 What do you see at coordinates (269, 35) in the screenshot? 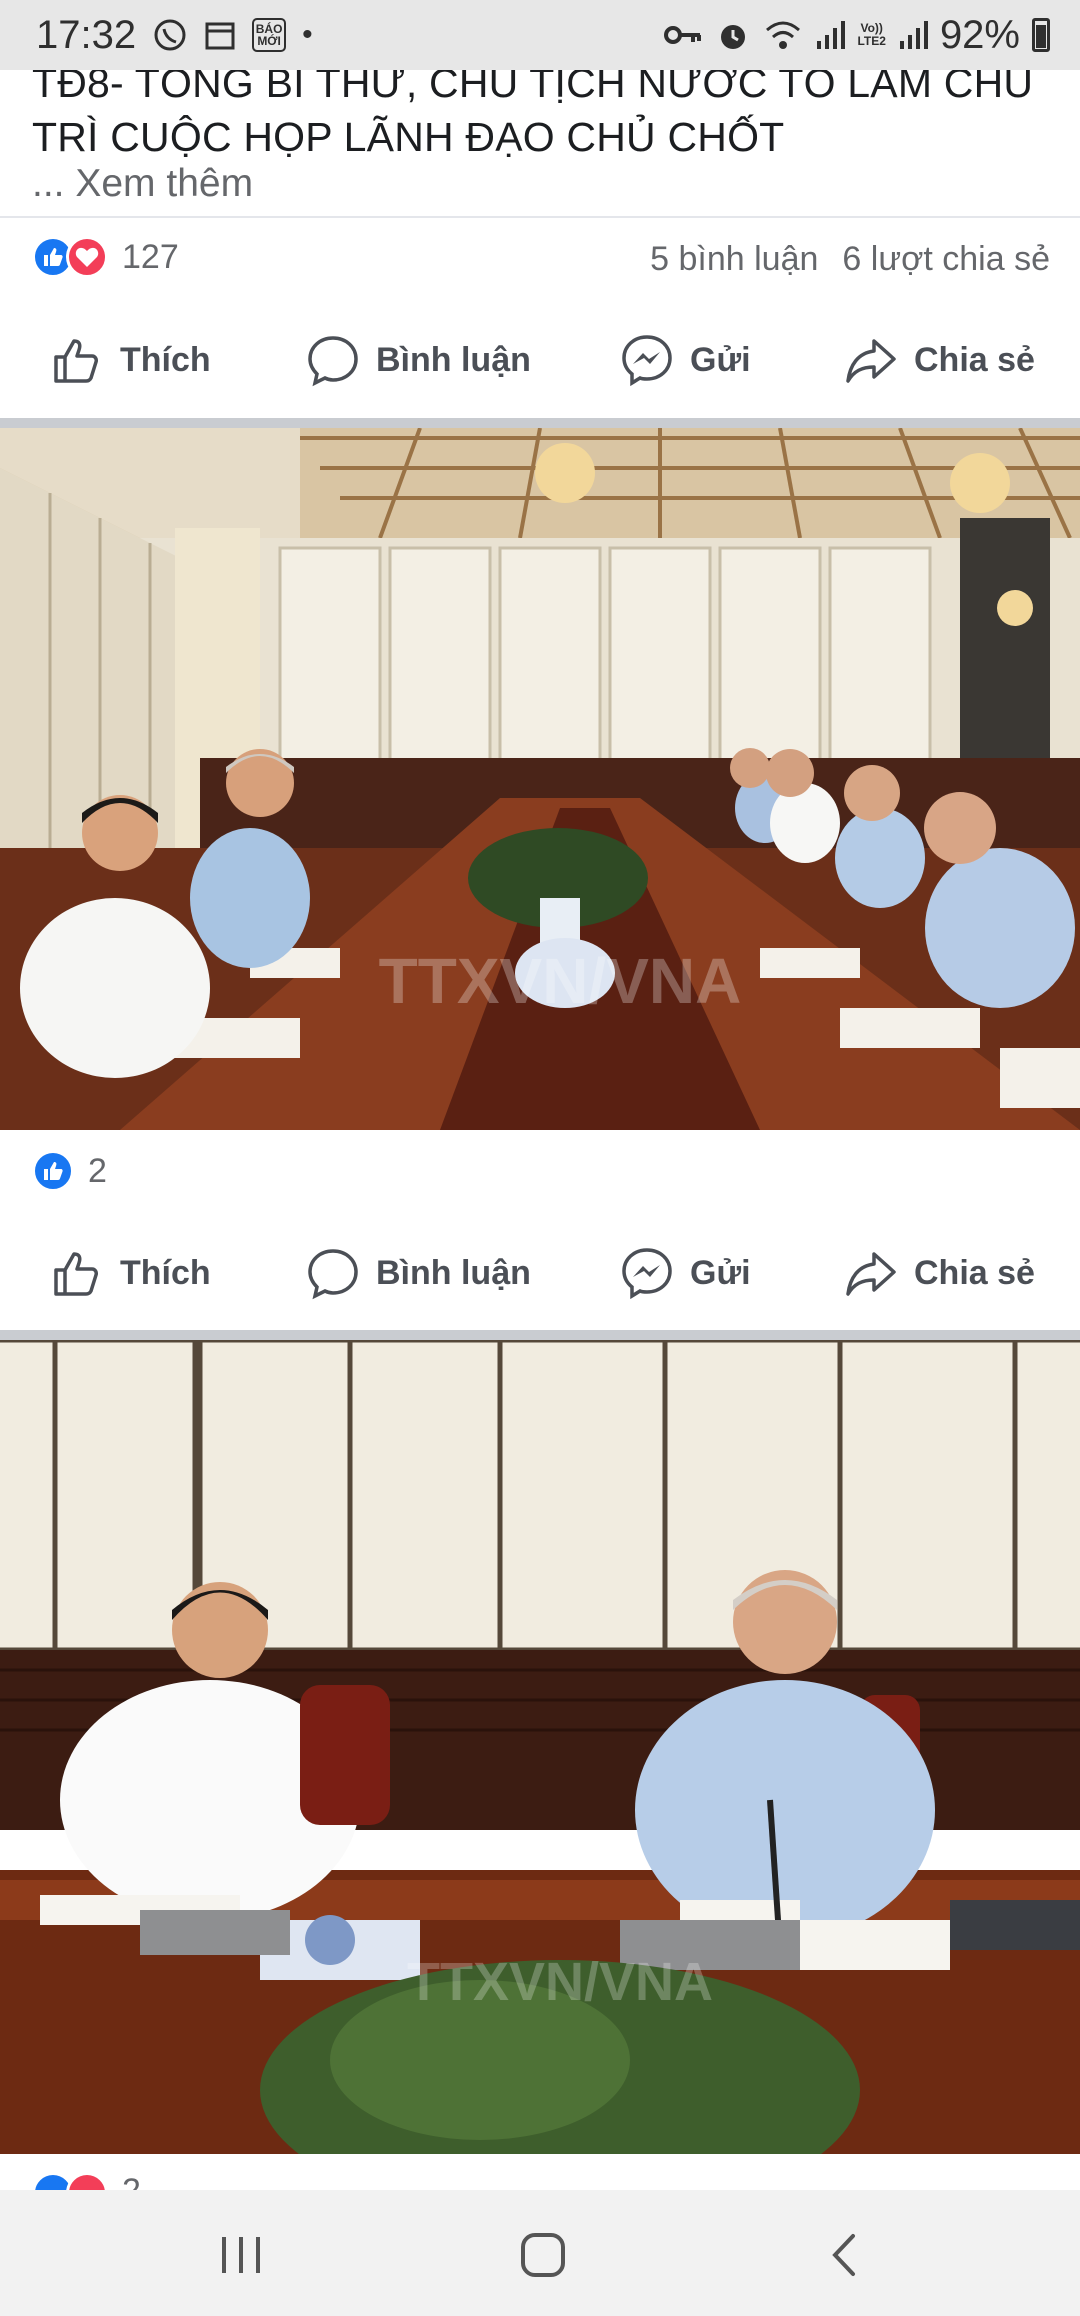
I see `baomoi-icon: BÁO MỚI` at bounding box center [269, 35].